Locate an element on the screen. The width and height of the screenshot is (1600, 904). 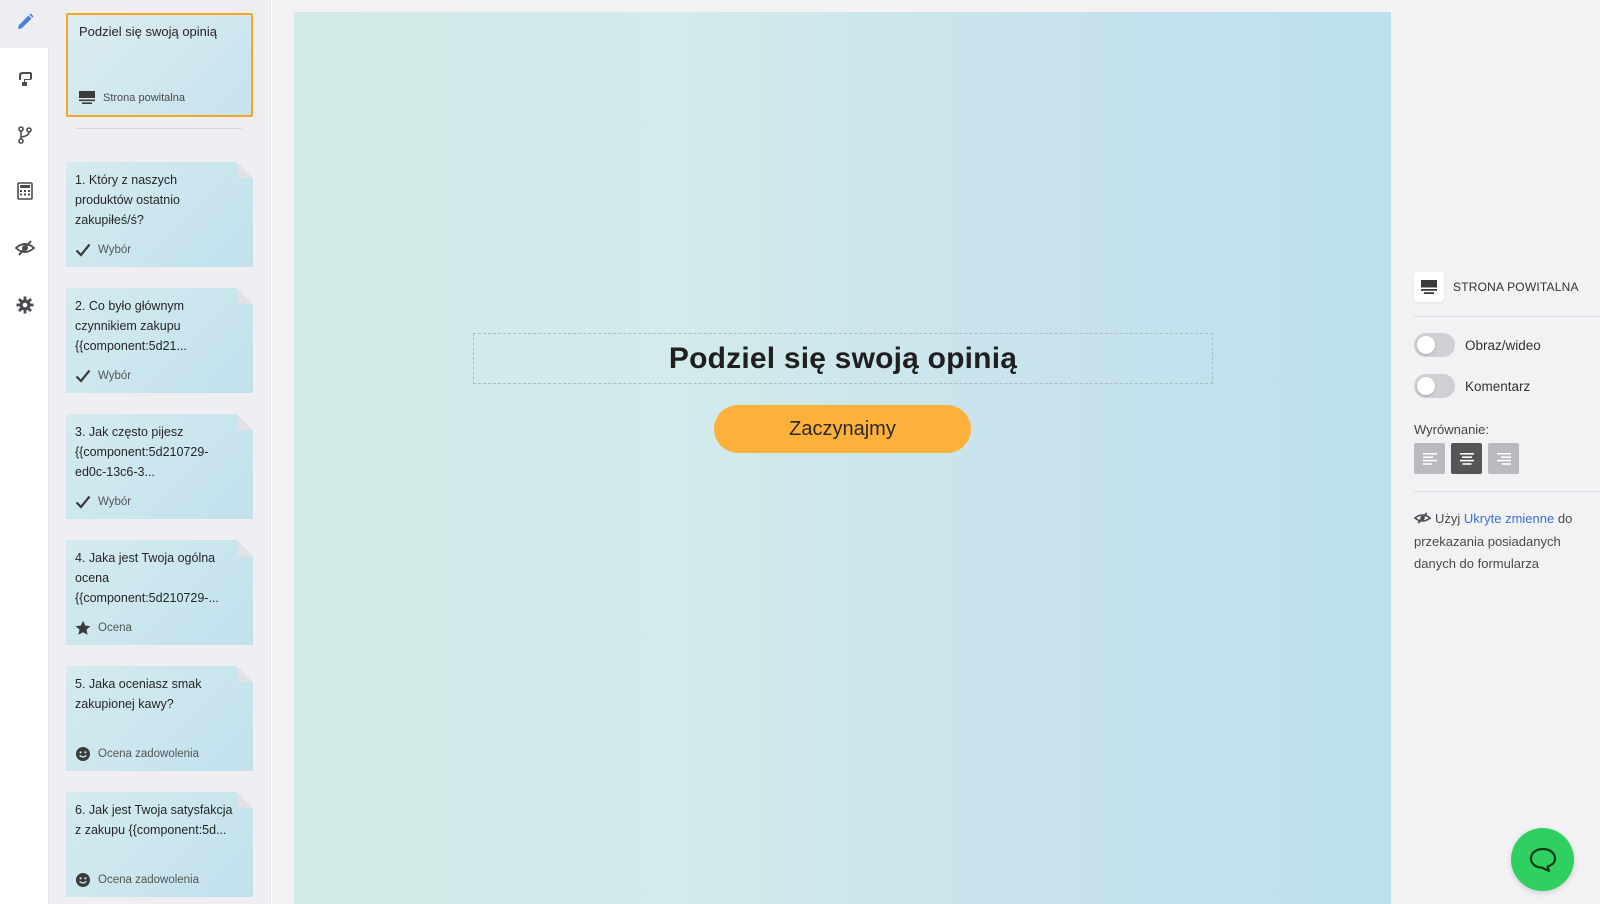
align-left-button is located at coordinates (1429, 458).